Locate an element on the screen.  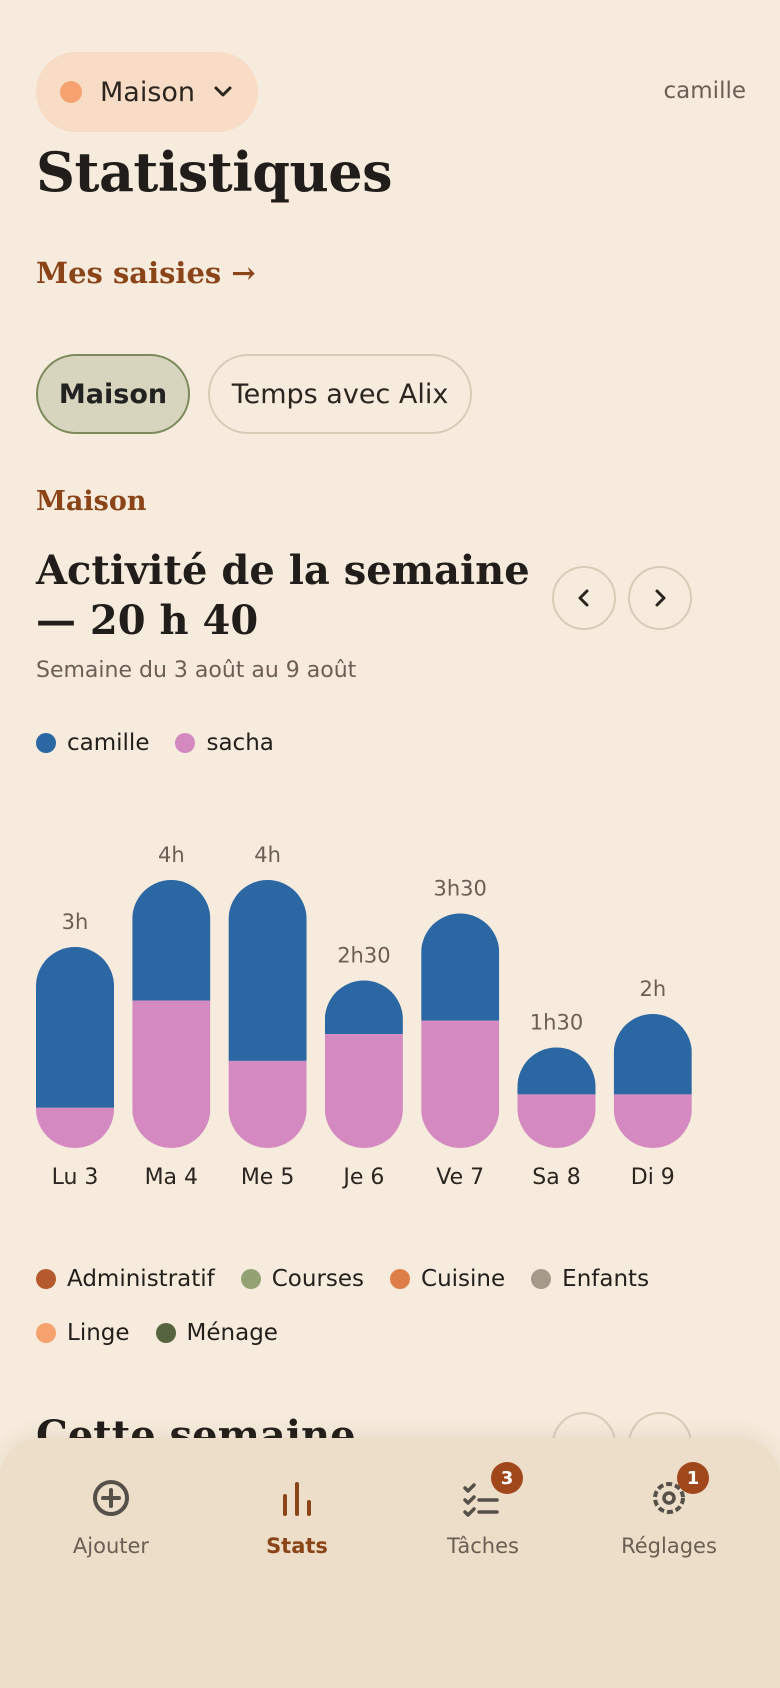
previous-week-button is located at coordinates (584, 598).